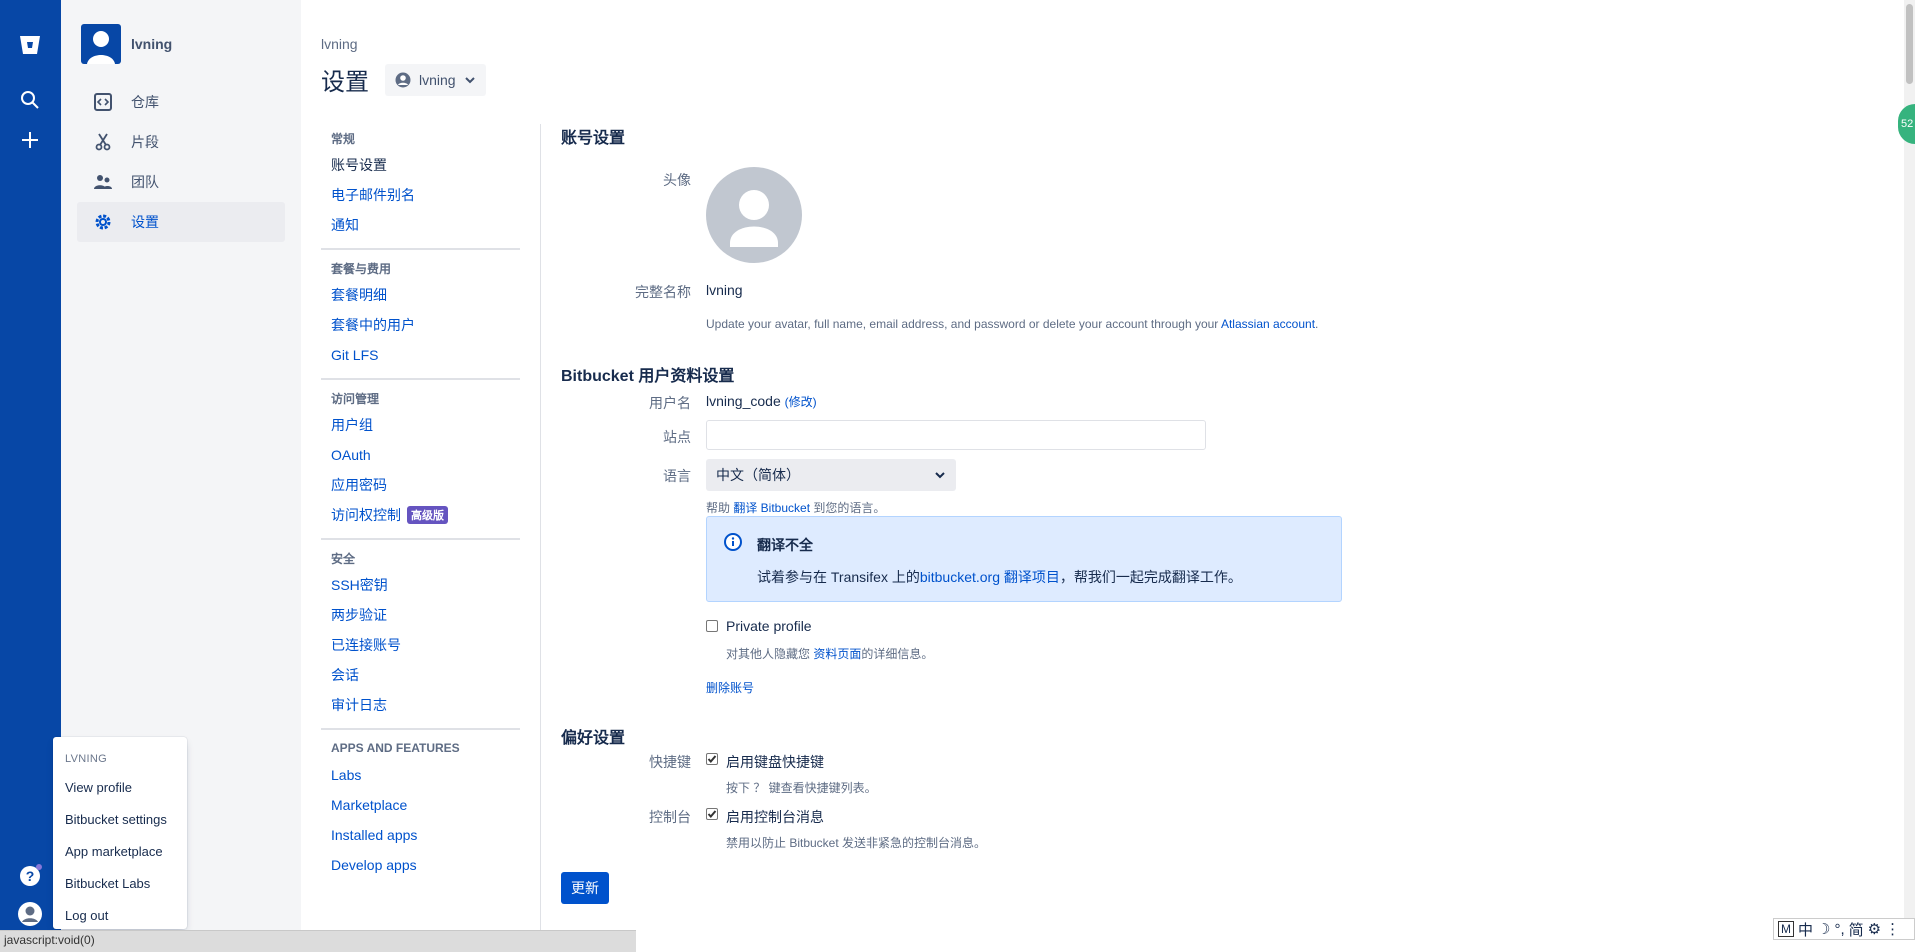 The height and width of the screenshot is (952, 1915). What do you see at coordinates (30, 914) in the screenshot?
I see `profile-avatar-icon` at bounding box center [30, 914].